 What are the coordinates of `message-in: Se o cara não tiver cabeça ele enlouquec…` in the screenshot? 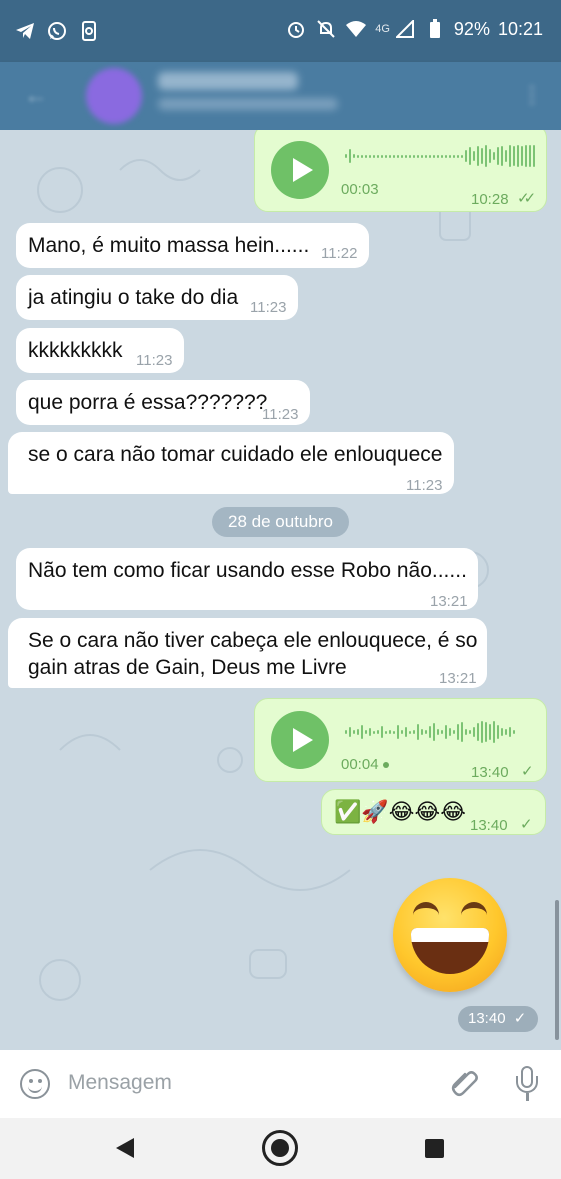 It's located at (247, 653).